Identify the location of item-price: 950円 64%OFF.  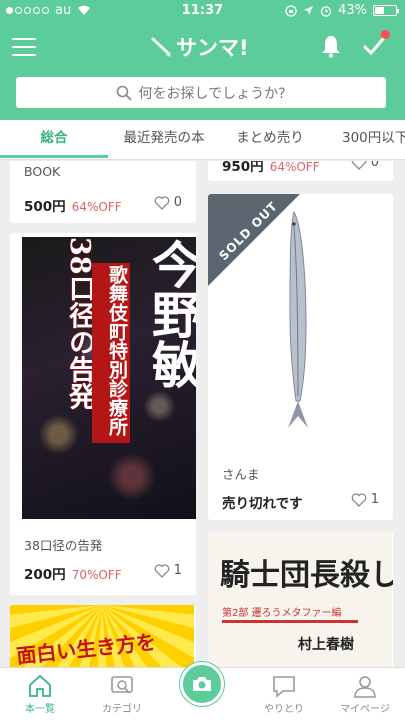
(271, 168).